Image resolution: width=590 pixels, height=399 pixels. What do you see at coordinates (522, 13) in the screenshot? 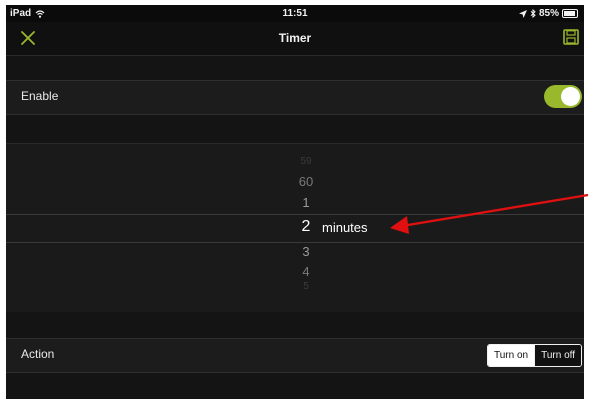
I see `location-icon` at bounding box center [522, 13].